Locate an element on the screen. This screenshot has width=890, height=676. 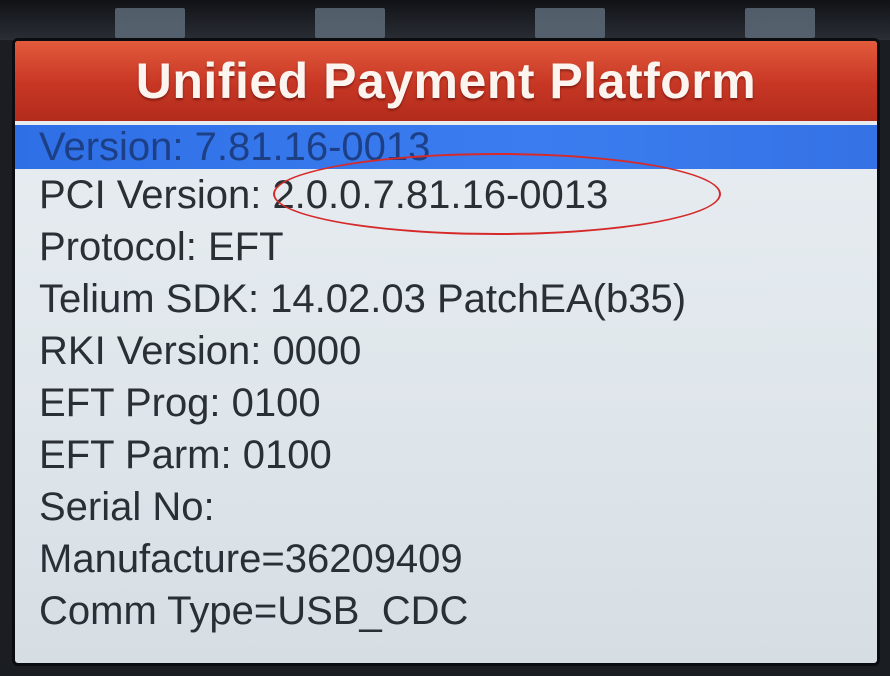
list-item-label: Serial No: is located at coordinates (127, 506).